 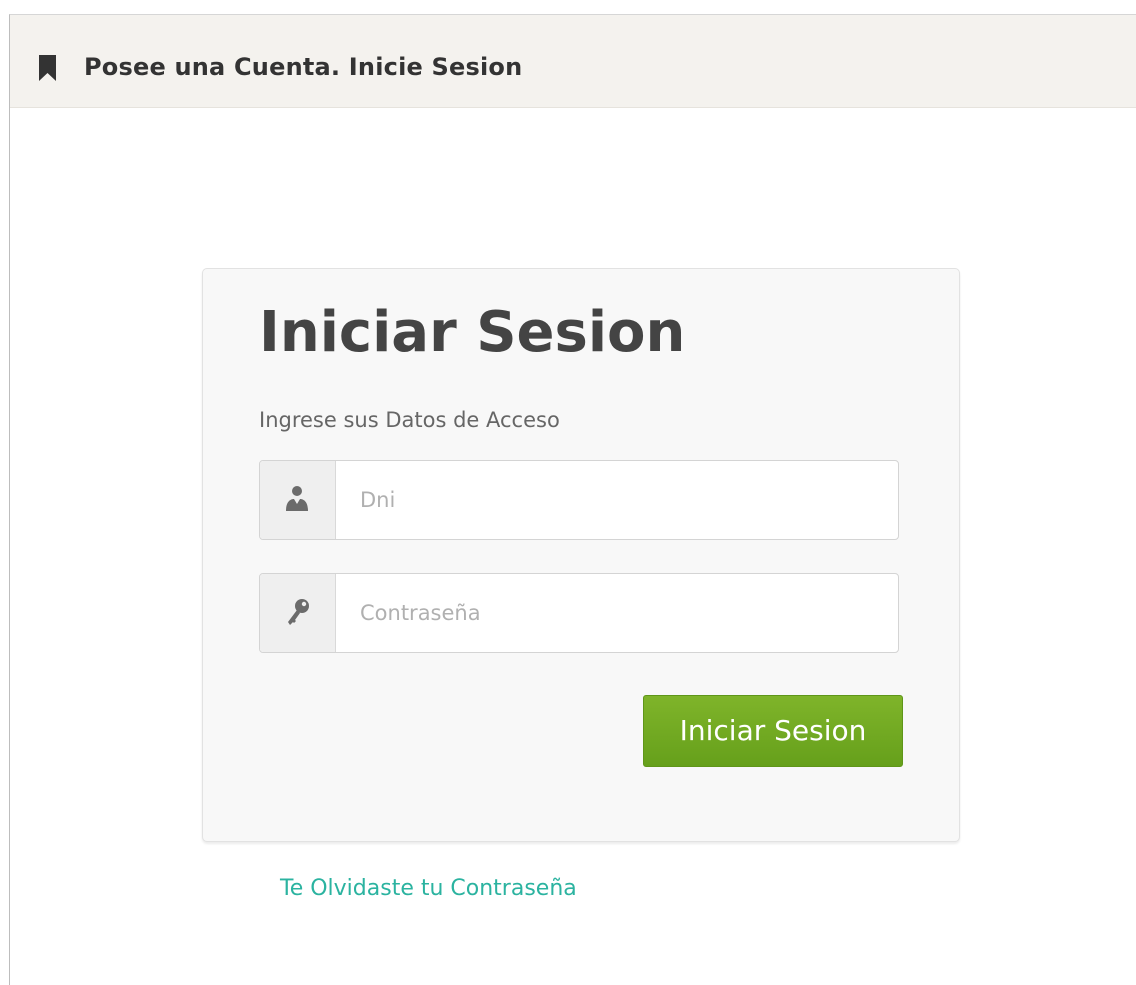 I want to click on dni-addon, so click(x=298, y=500).